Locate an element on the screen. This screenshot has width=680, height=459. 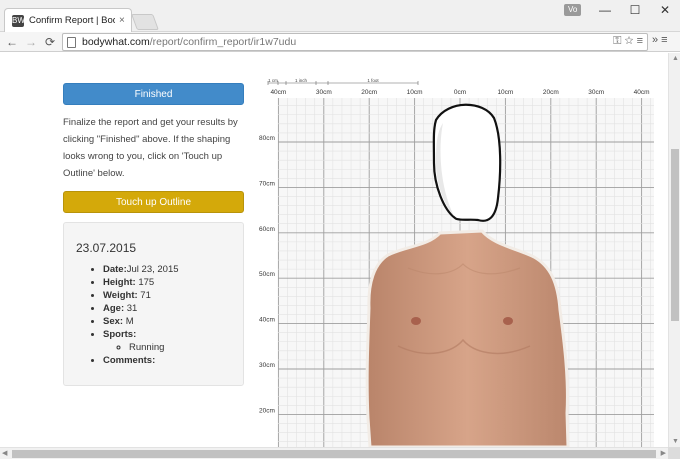
scale-label: 1 cm is located at coordinates (273, 80).